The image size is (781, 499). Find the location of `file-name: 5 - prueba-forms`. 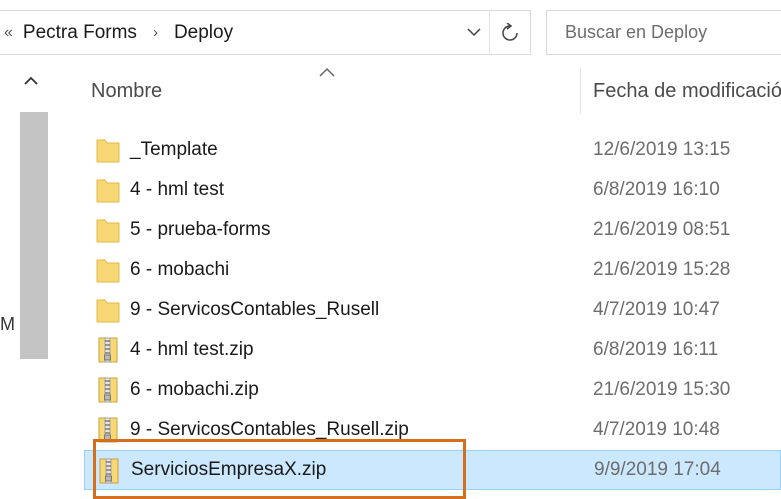

file-name: 5 - prueba-forms is located at coordinates (200, 229).